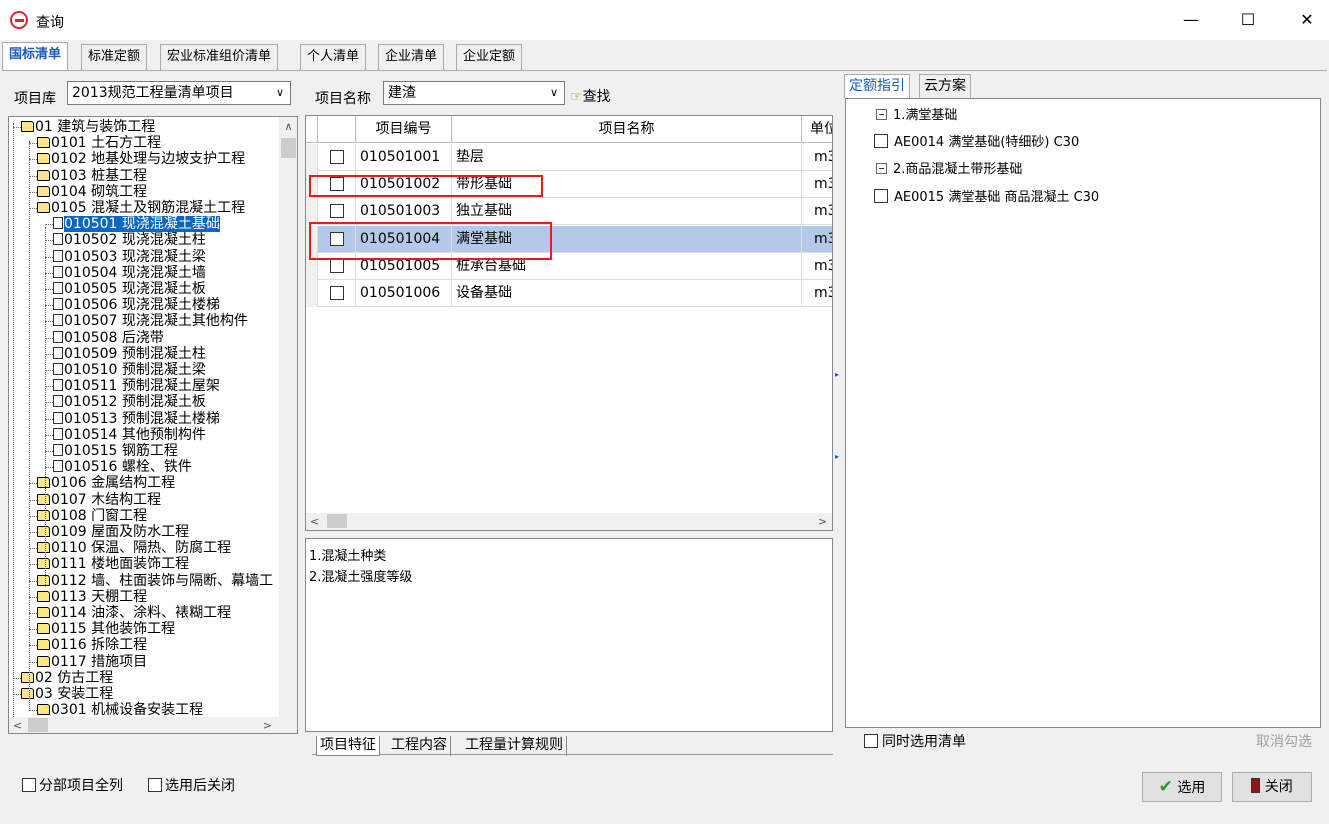 The image size is (1329, 824). What do you see at coordinates (129, 435) in the screenshot?
I see `tree-node: 010514 其他预制构件` at bounding box center [129, 435].